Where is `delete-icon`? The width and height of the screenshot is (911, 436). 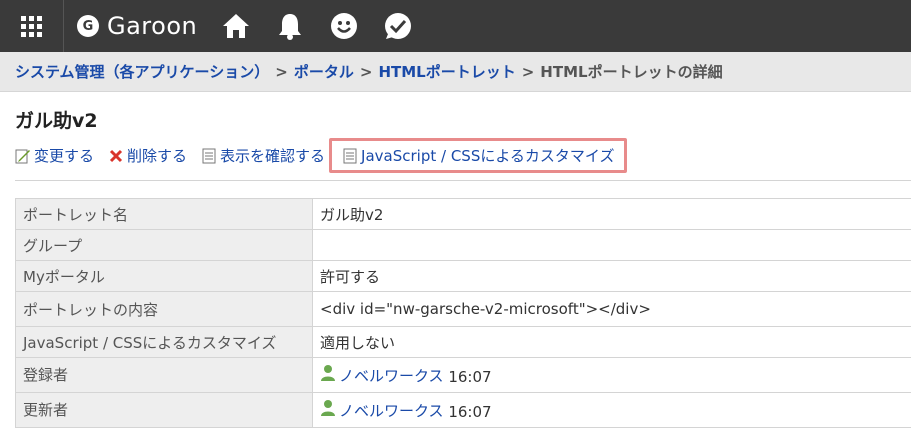 delete-icon is located at coordinates (116, 156).